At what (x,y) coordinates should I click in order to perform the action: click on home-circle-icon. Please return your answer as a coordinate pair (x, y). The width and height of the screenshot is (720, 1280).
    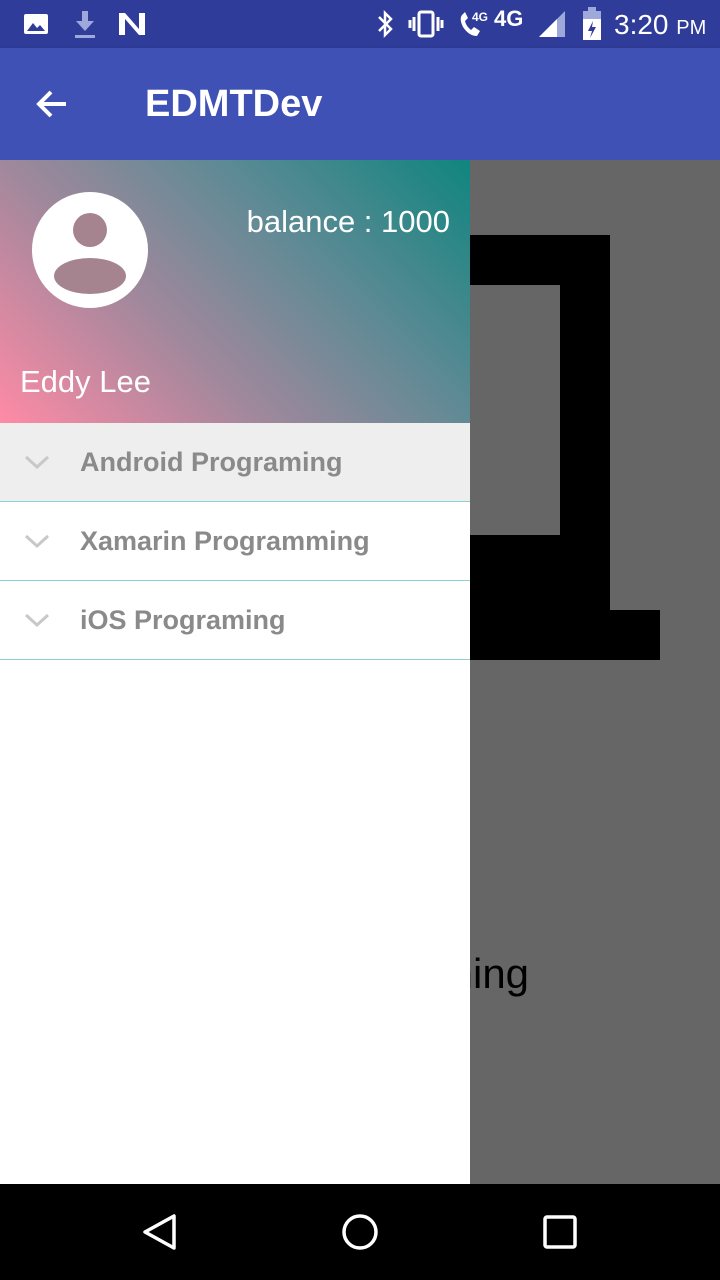
    Looking at the image, I should click on (360, 1232).